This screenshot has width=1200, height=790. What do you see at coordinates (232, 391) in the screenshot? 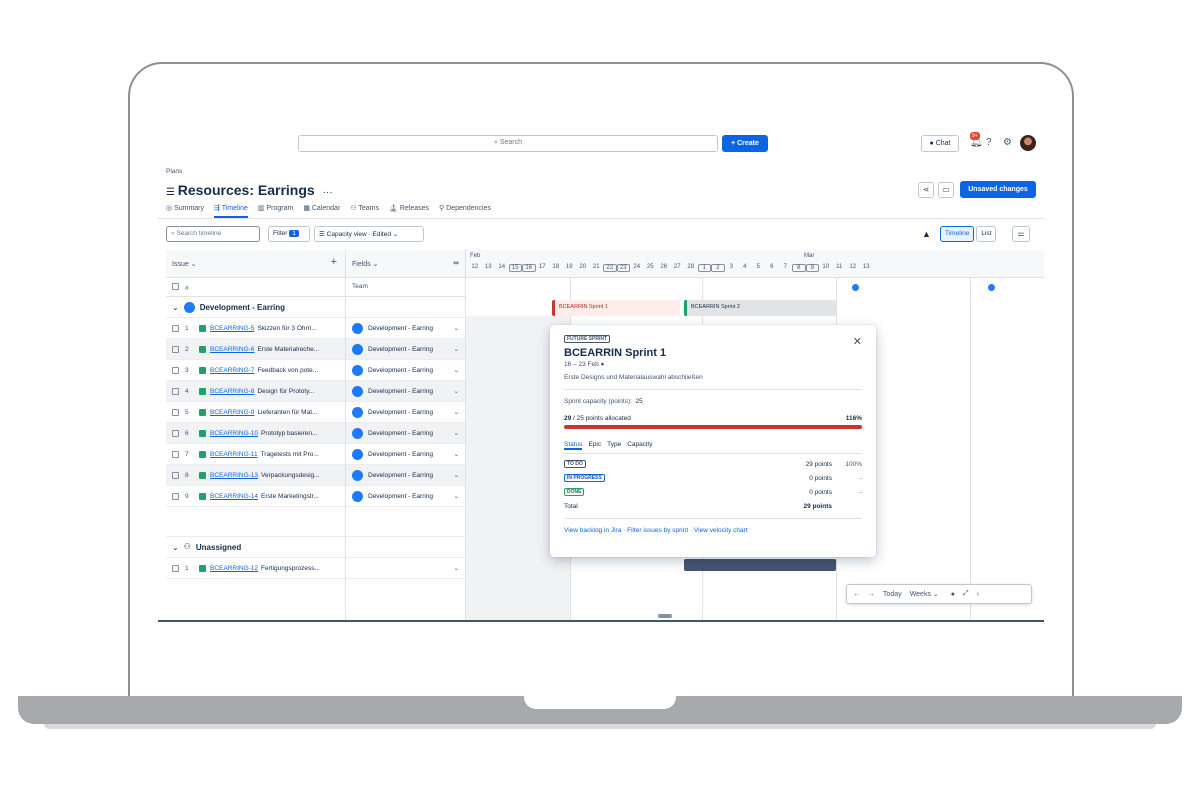
I see `issue-key-link: BCEARRING-8` at bounding box center [232, 391].